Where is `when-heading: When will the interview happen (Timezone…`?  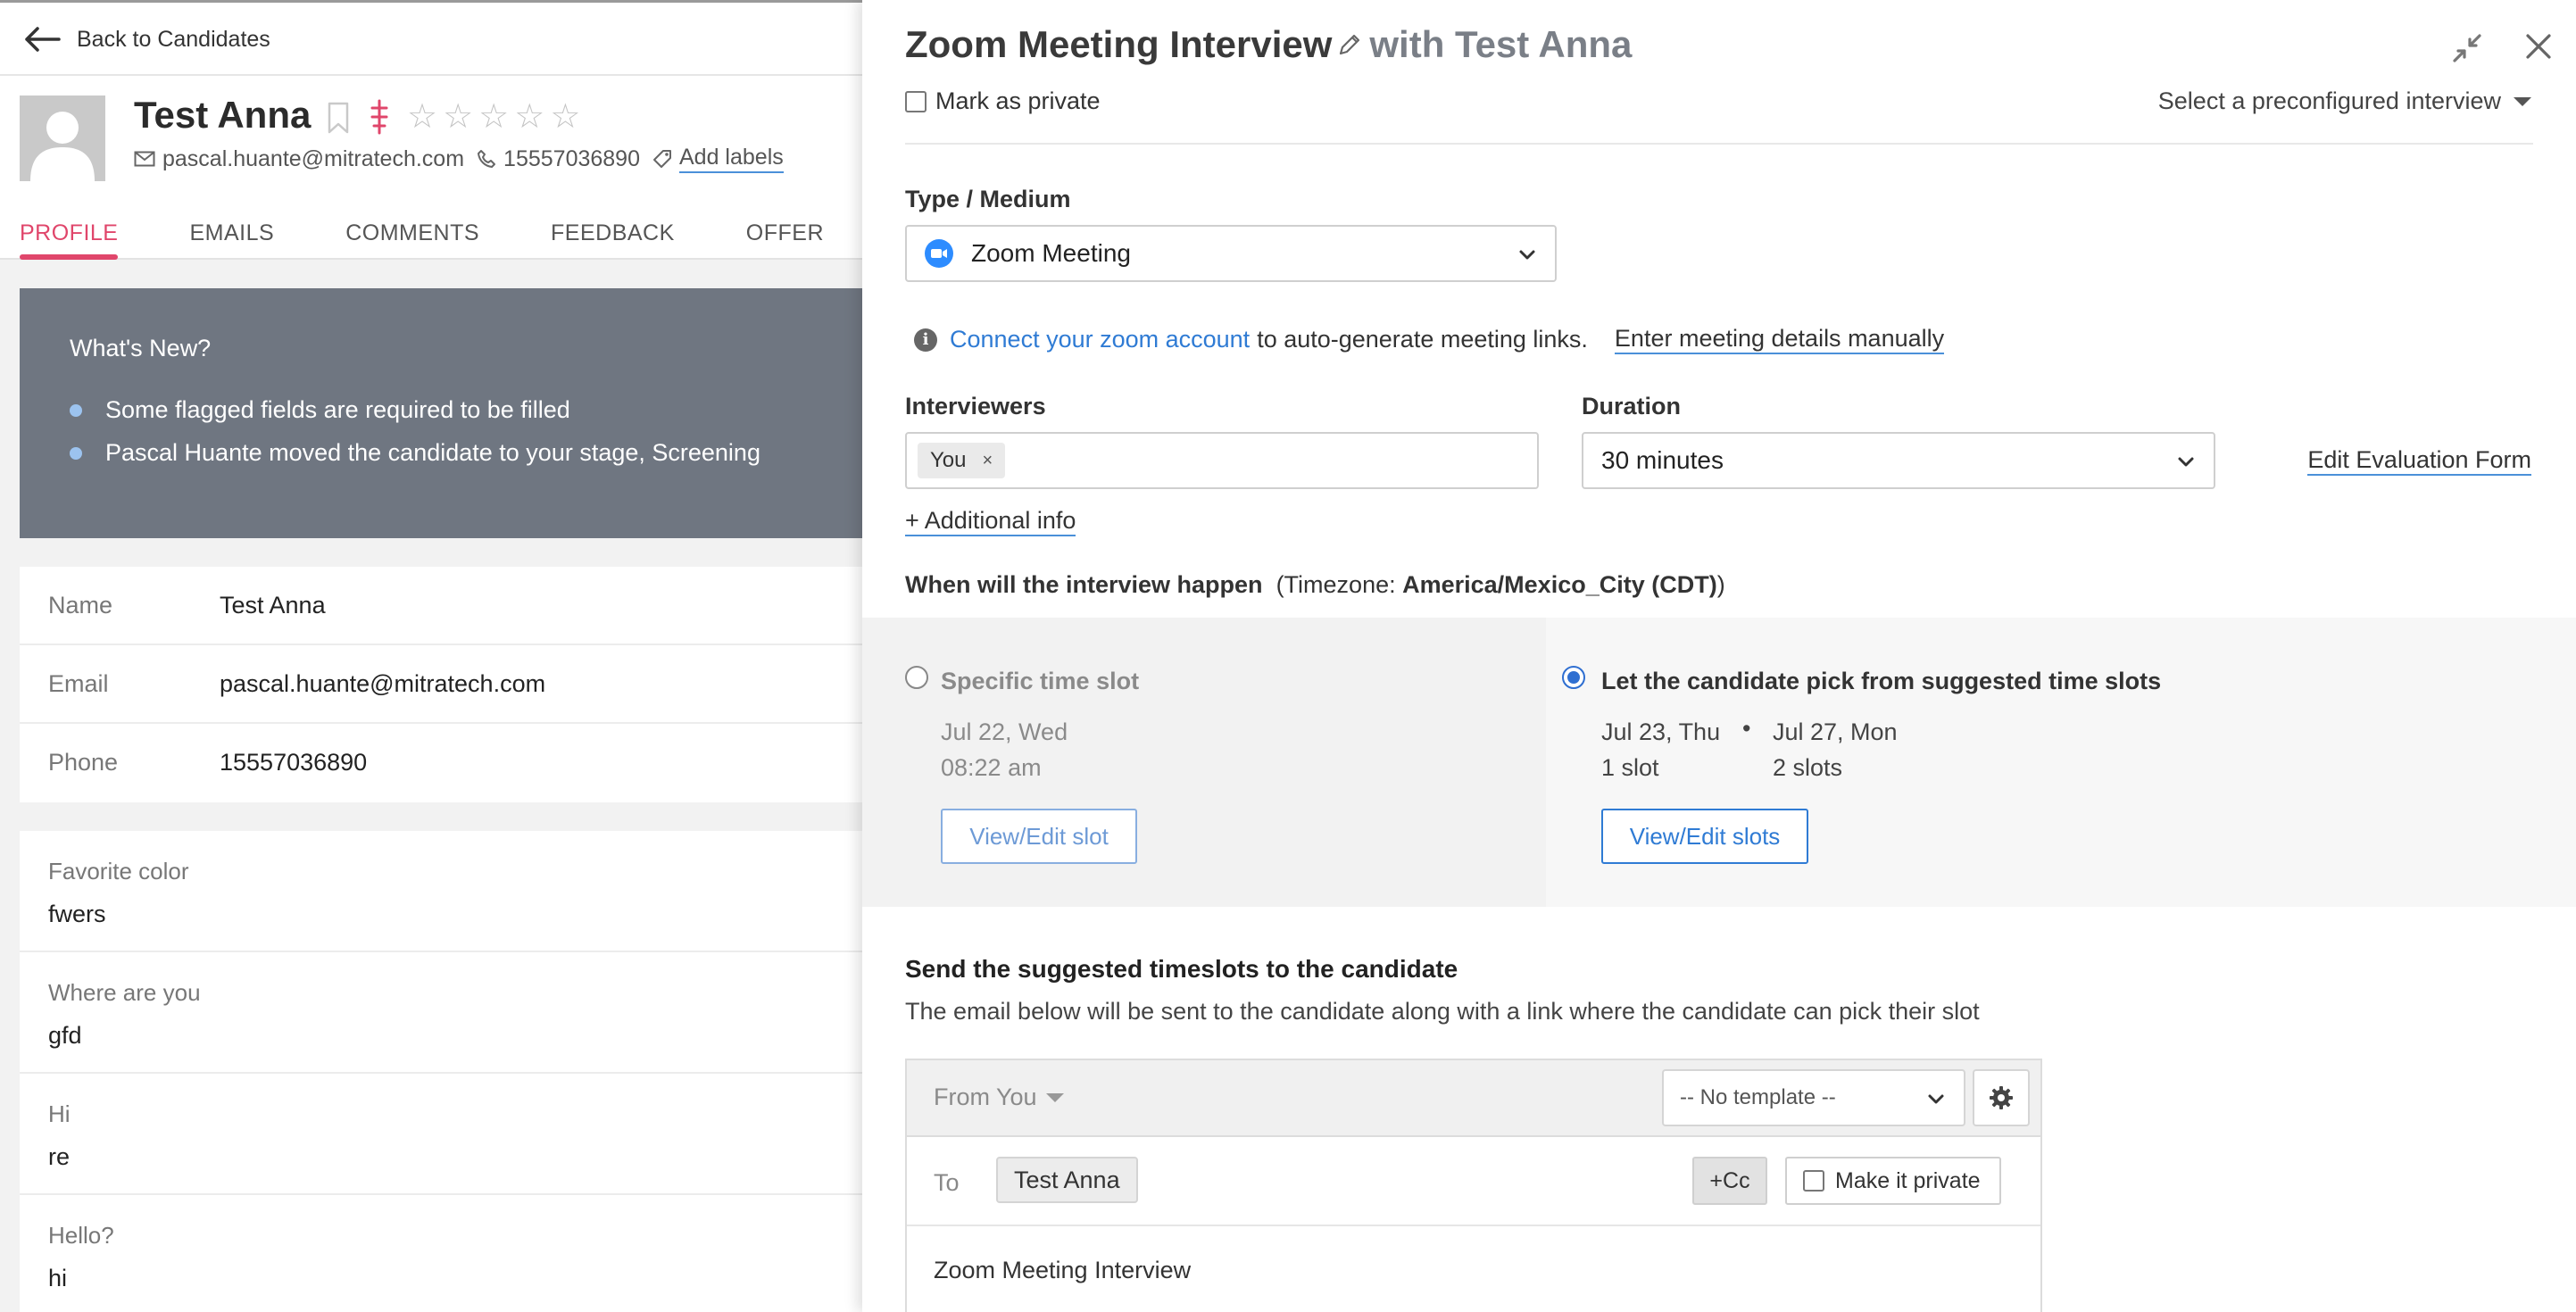 when-heading: When will the interview happen (Timezone… is located at coordinates (1315, 585).